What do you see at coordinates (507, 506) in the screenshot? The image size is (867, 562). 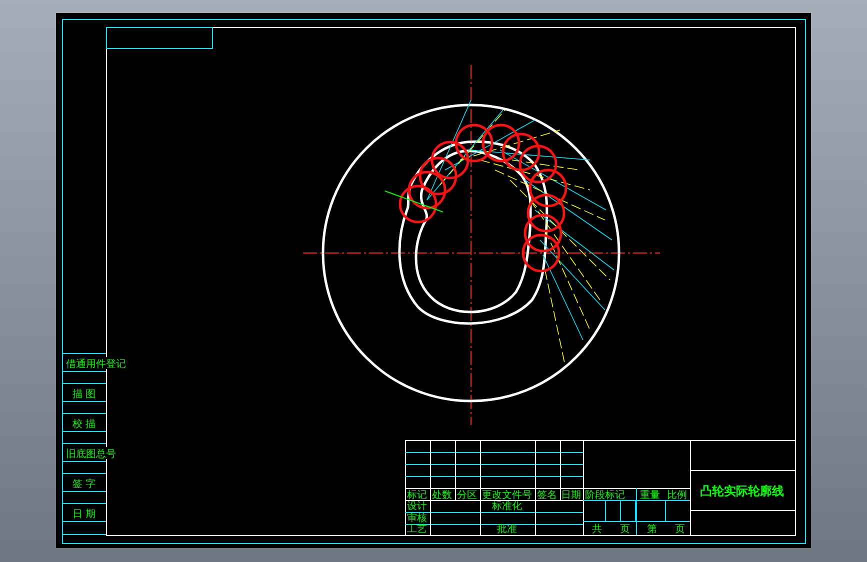 I see `title-block-label: 标准化` at bounding box center [507, 506].